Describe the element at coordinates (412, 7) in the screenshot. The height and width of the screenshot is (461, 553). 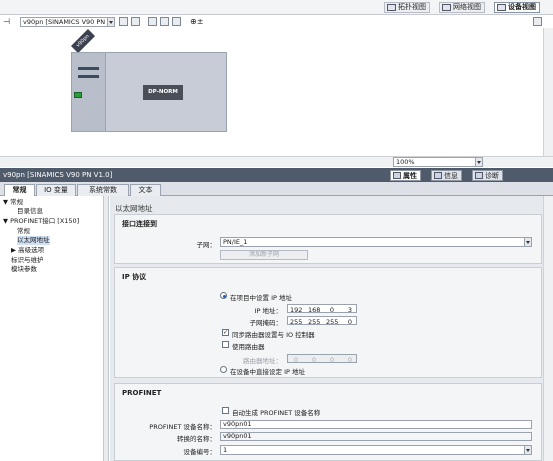
I see `topology-view-label: 拓扑视图` at that location.